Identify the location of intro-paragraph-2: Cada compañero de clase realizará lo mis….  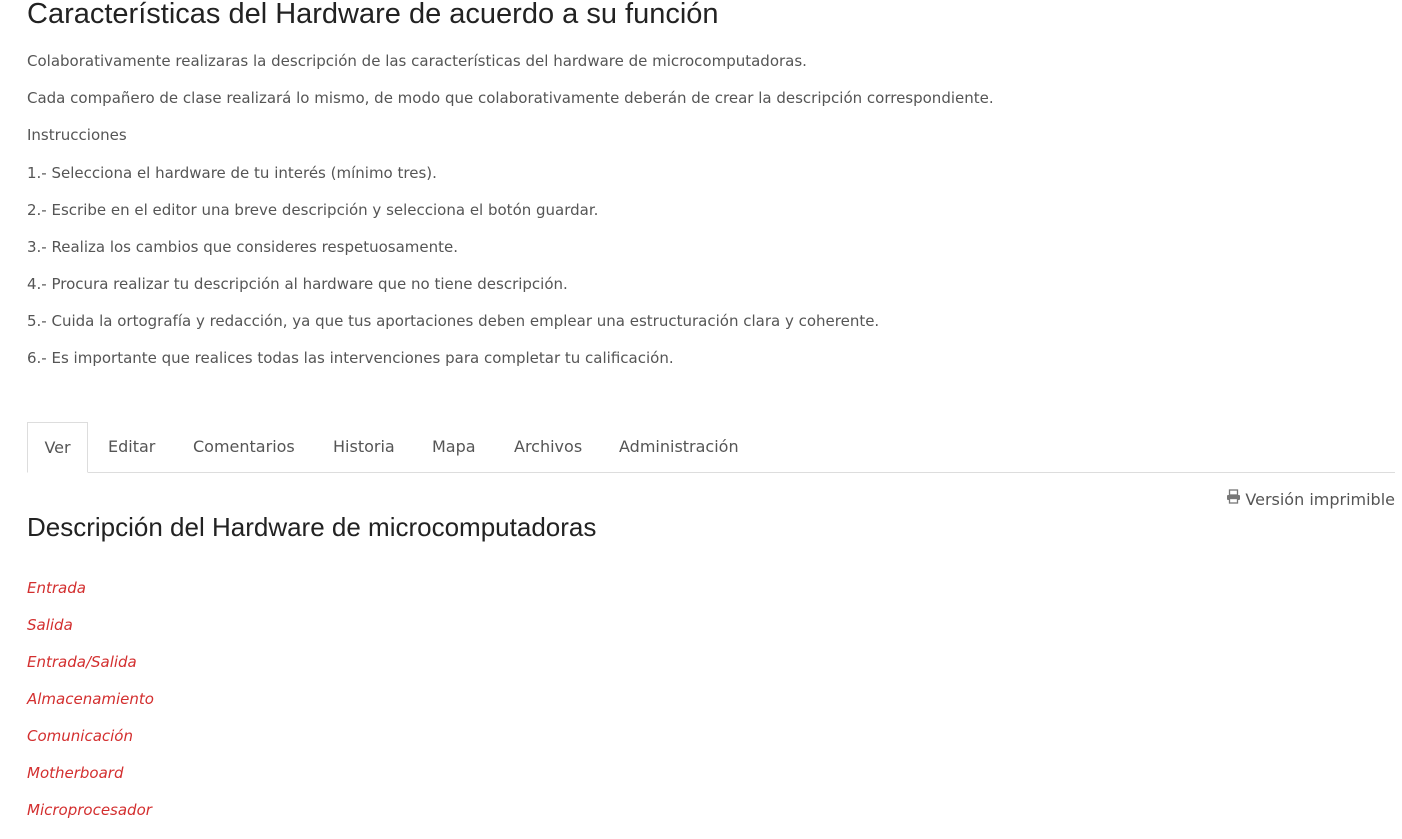
(510, 98).